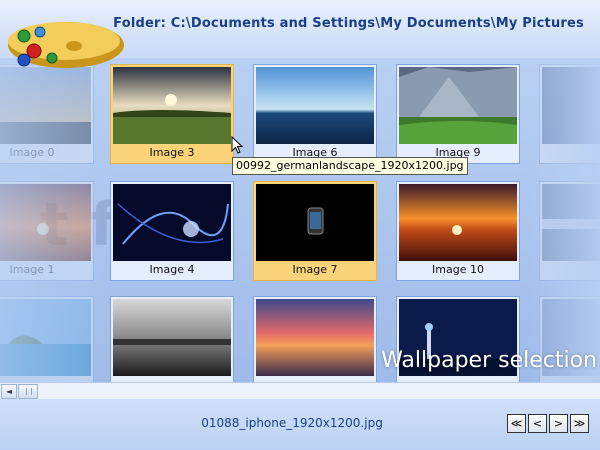 Image resolution: width=600 pixels, height=450 pixels. I want to click on scroll-left-arrow-icon: ◄, so click(9, 391).